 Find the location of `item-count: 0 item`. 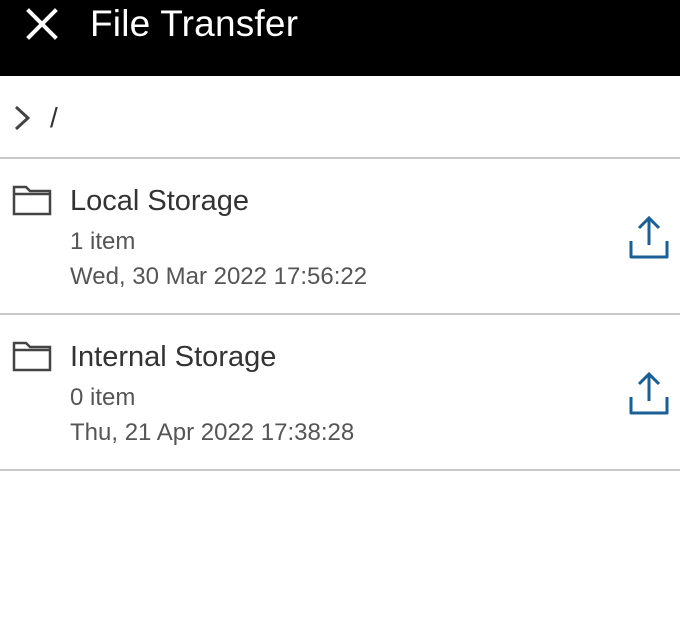

item-count: 0 item is located at coordinates (103, 397).